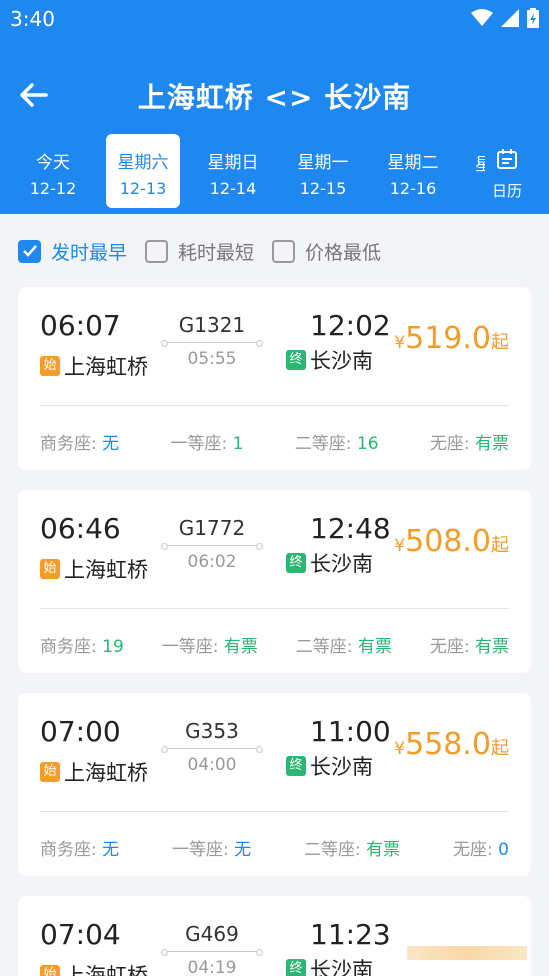 The width and height of the screenshot is (549, 976). I want to click on departure-time: 06:46, so click(80, 528).